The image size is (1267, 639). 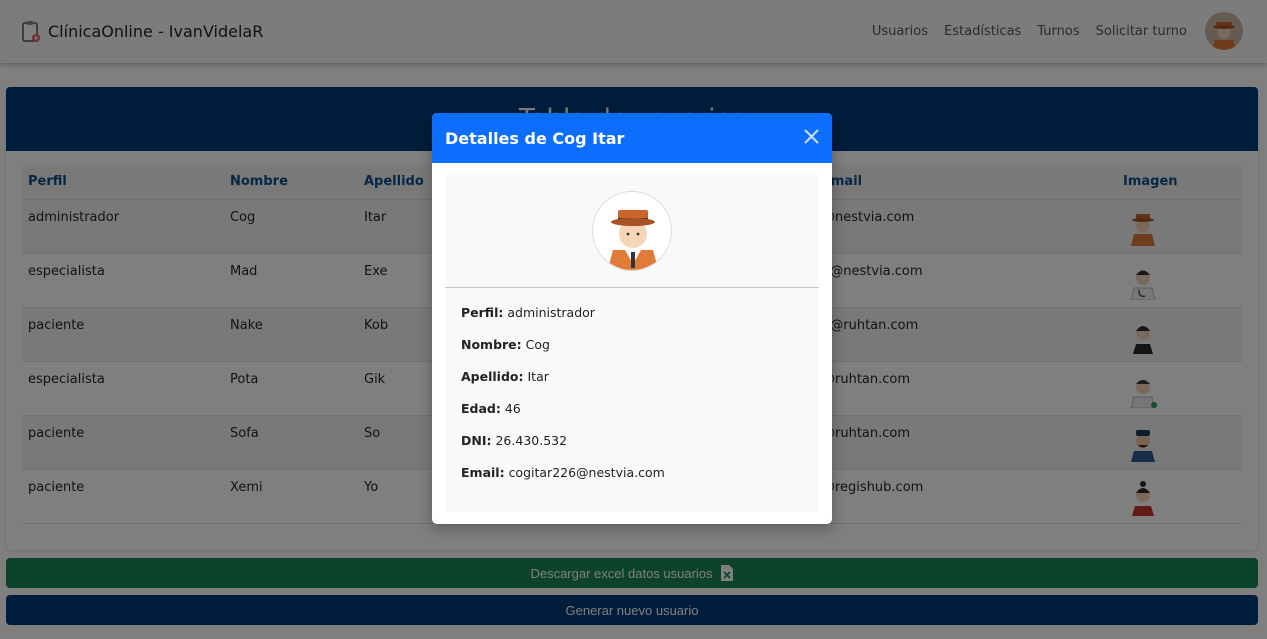 I want to click on detail-apellido-label: Apellido:, so click(x=492, y=376).